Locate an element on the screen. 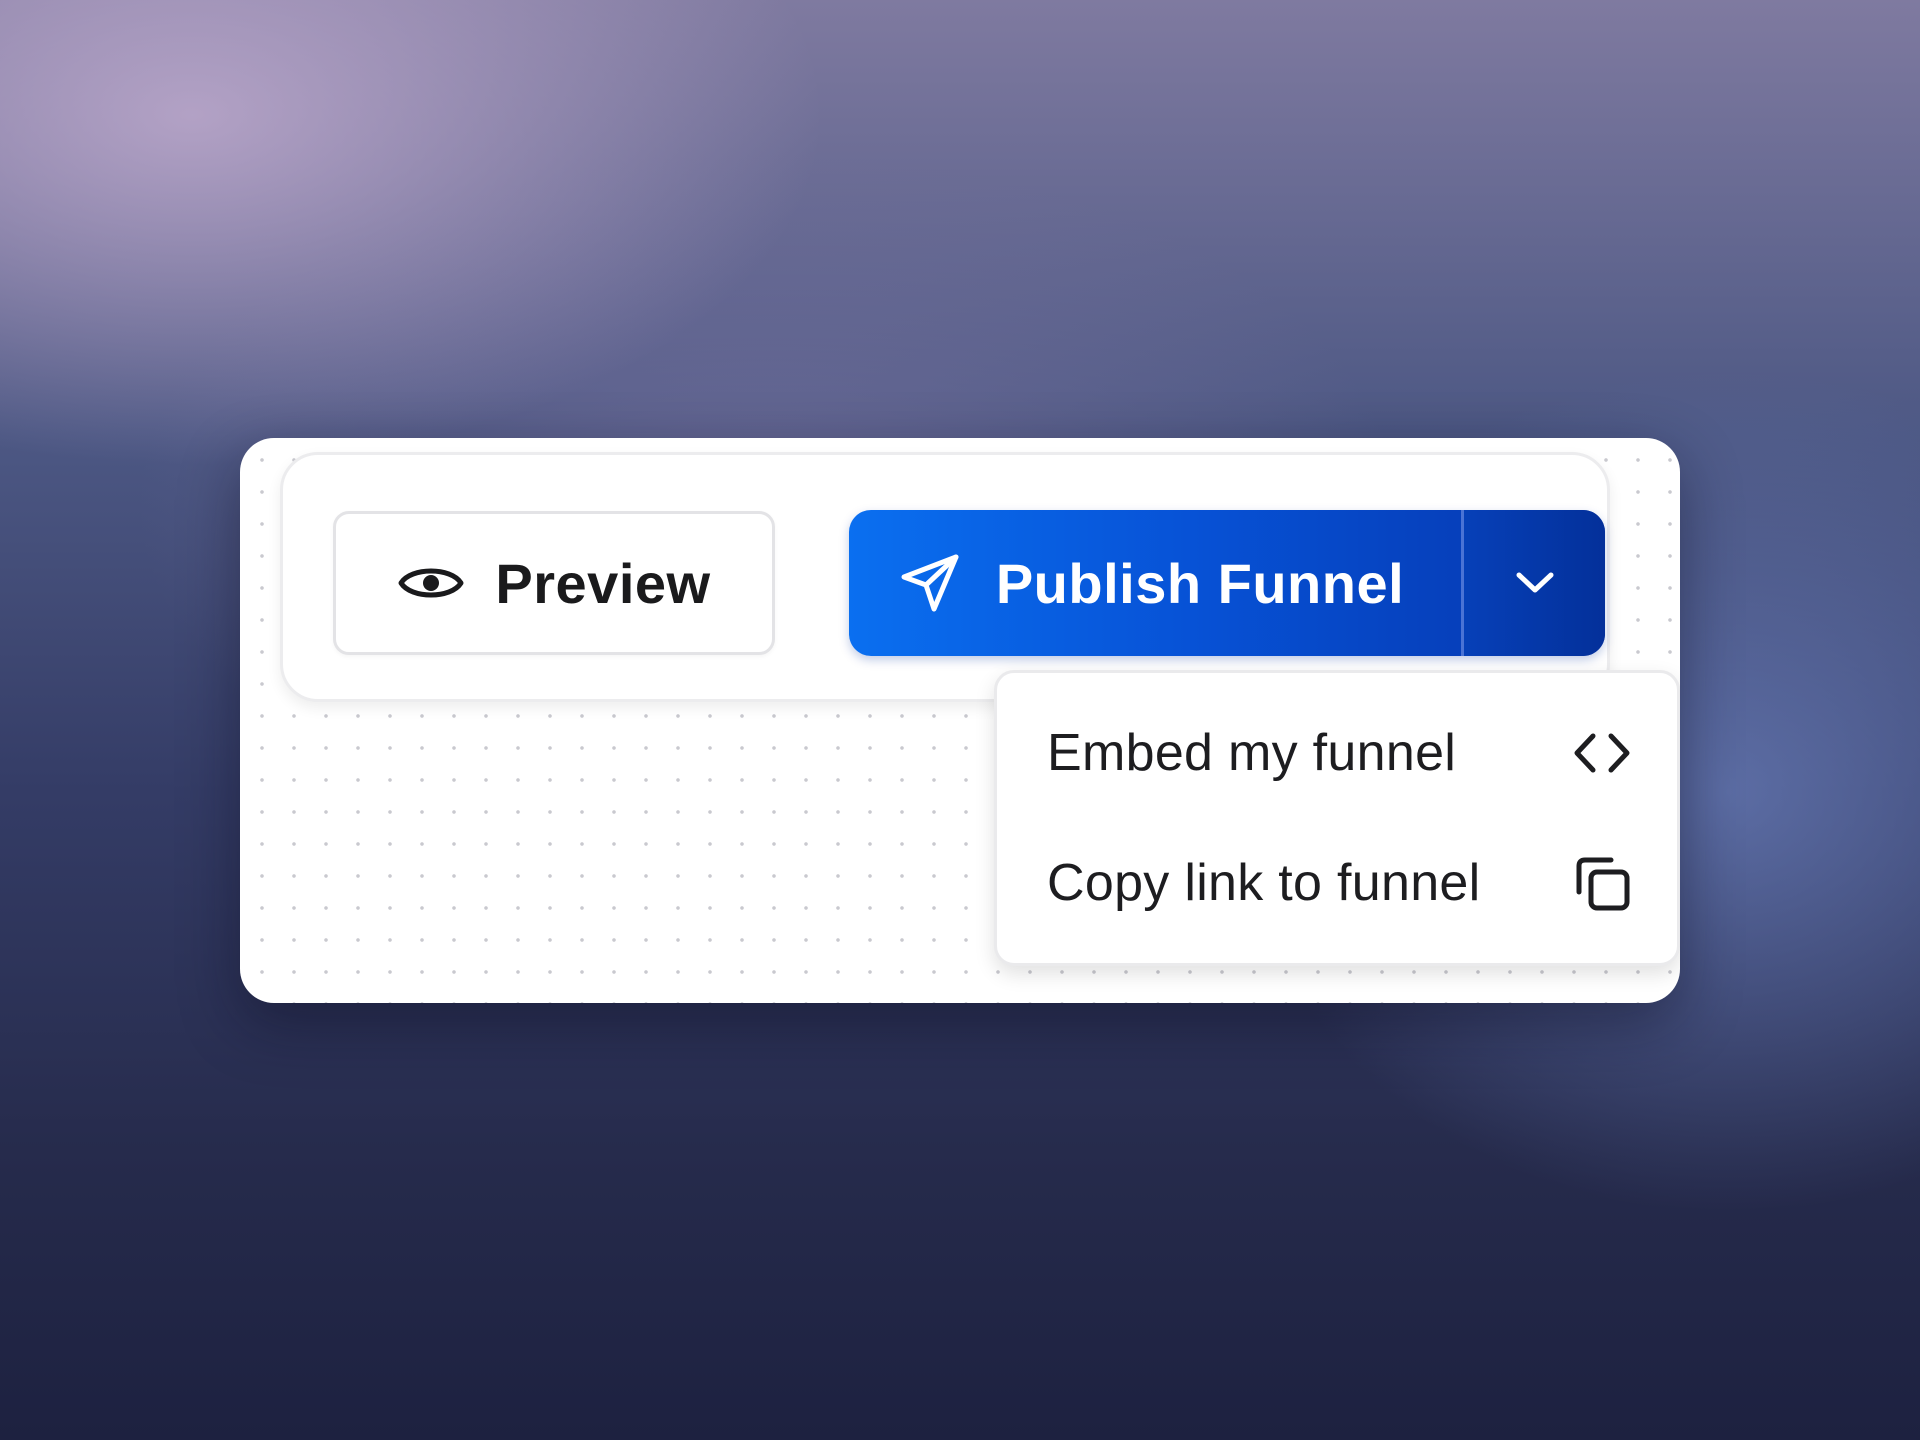 Image resolution: width=1920 pixels, height=1440 pixels. copy-icon is located at coordinates (1602, 883).